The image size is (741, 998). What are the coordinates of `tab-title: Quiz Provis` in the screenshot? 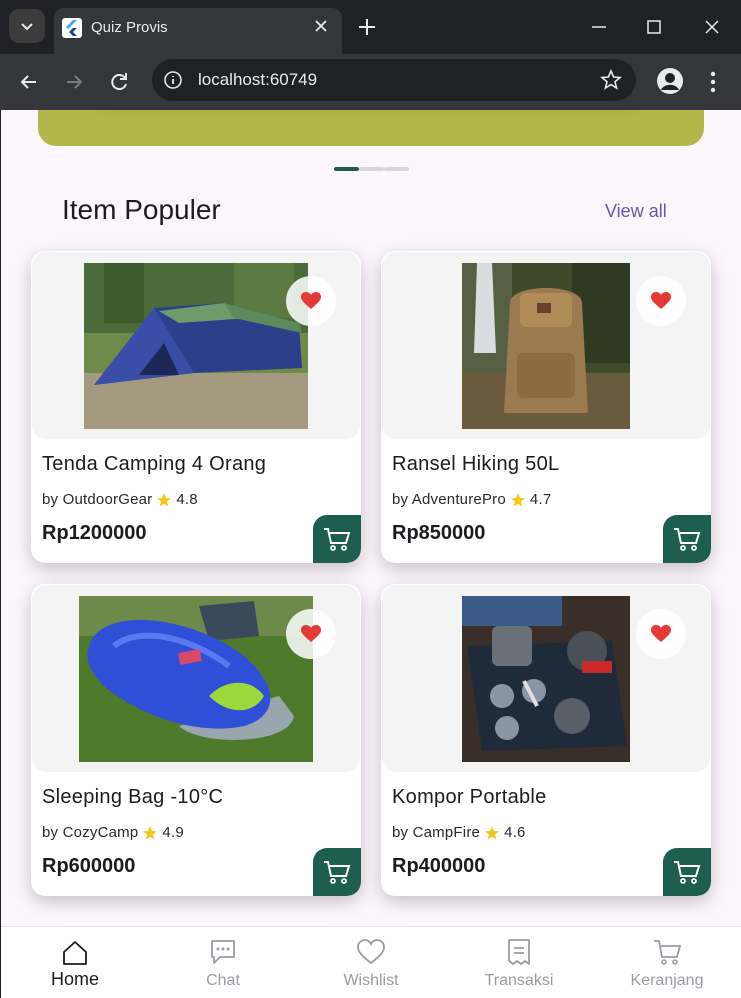 It's located at (129, 27).